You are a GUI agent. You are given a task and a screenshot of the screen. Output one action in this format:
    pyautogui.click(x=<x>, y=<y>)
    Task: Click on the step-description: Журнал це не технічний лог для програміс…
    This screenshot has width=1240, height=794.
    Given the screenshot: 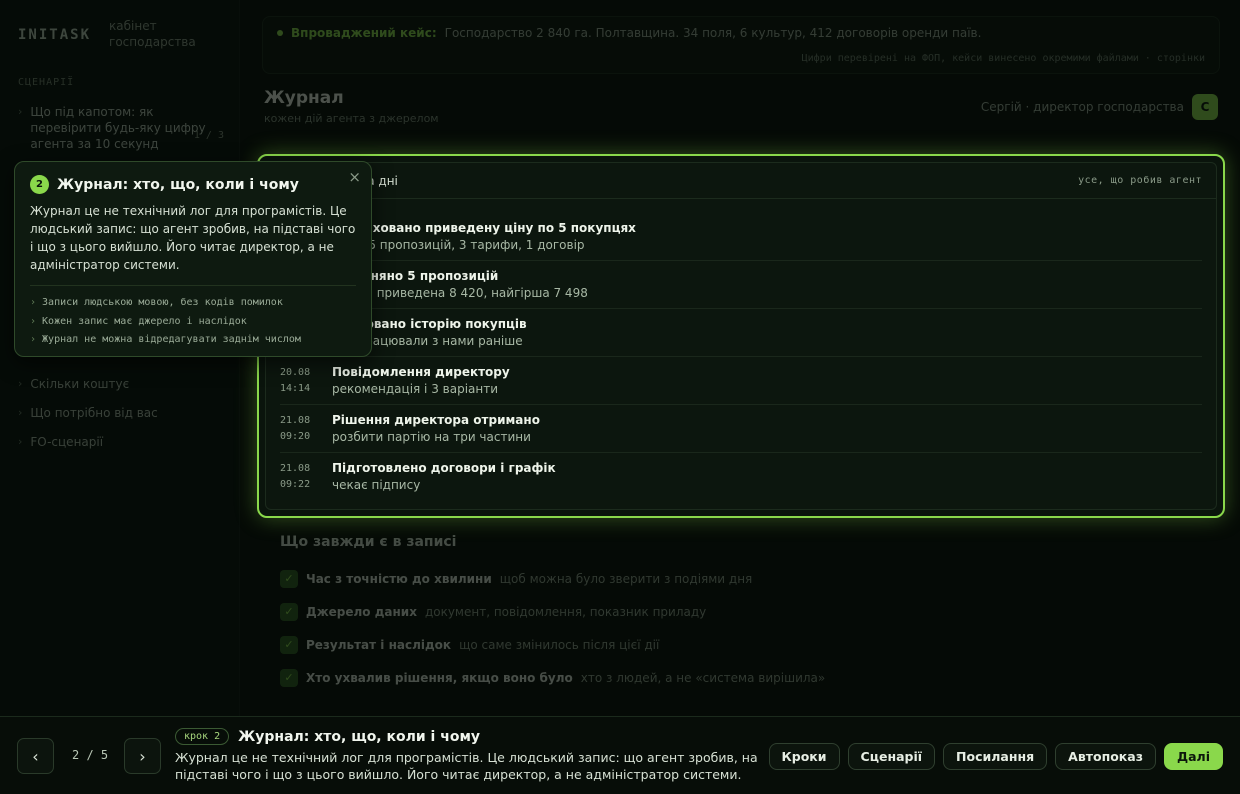 What is the action you would take?
    pyautogui.click(x=466, y=766)
    